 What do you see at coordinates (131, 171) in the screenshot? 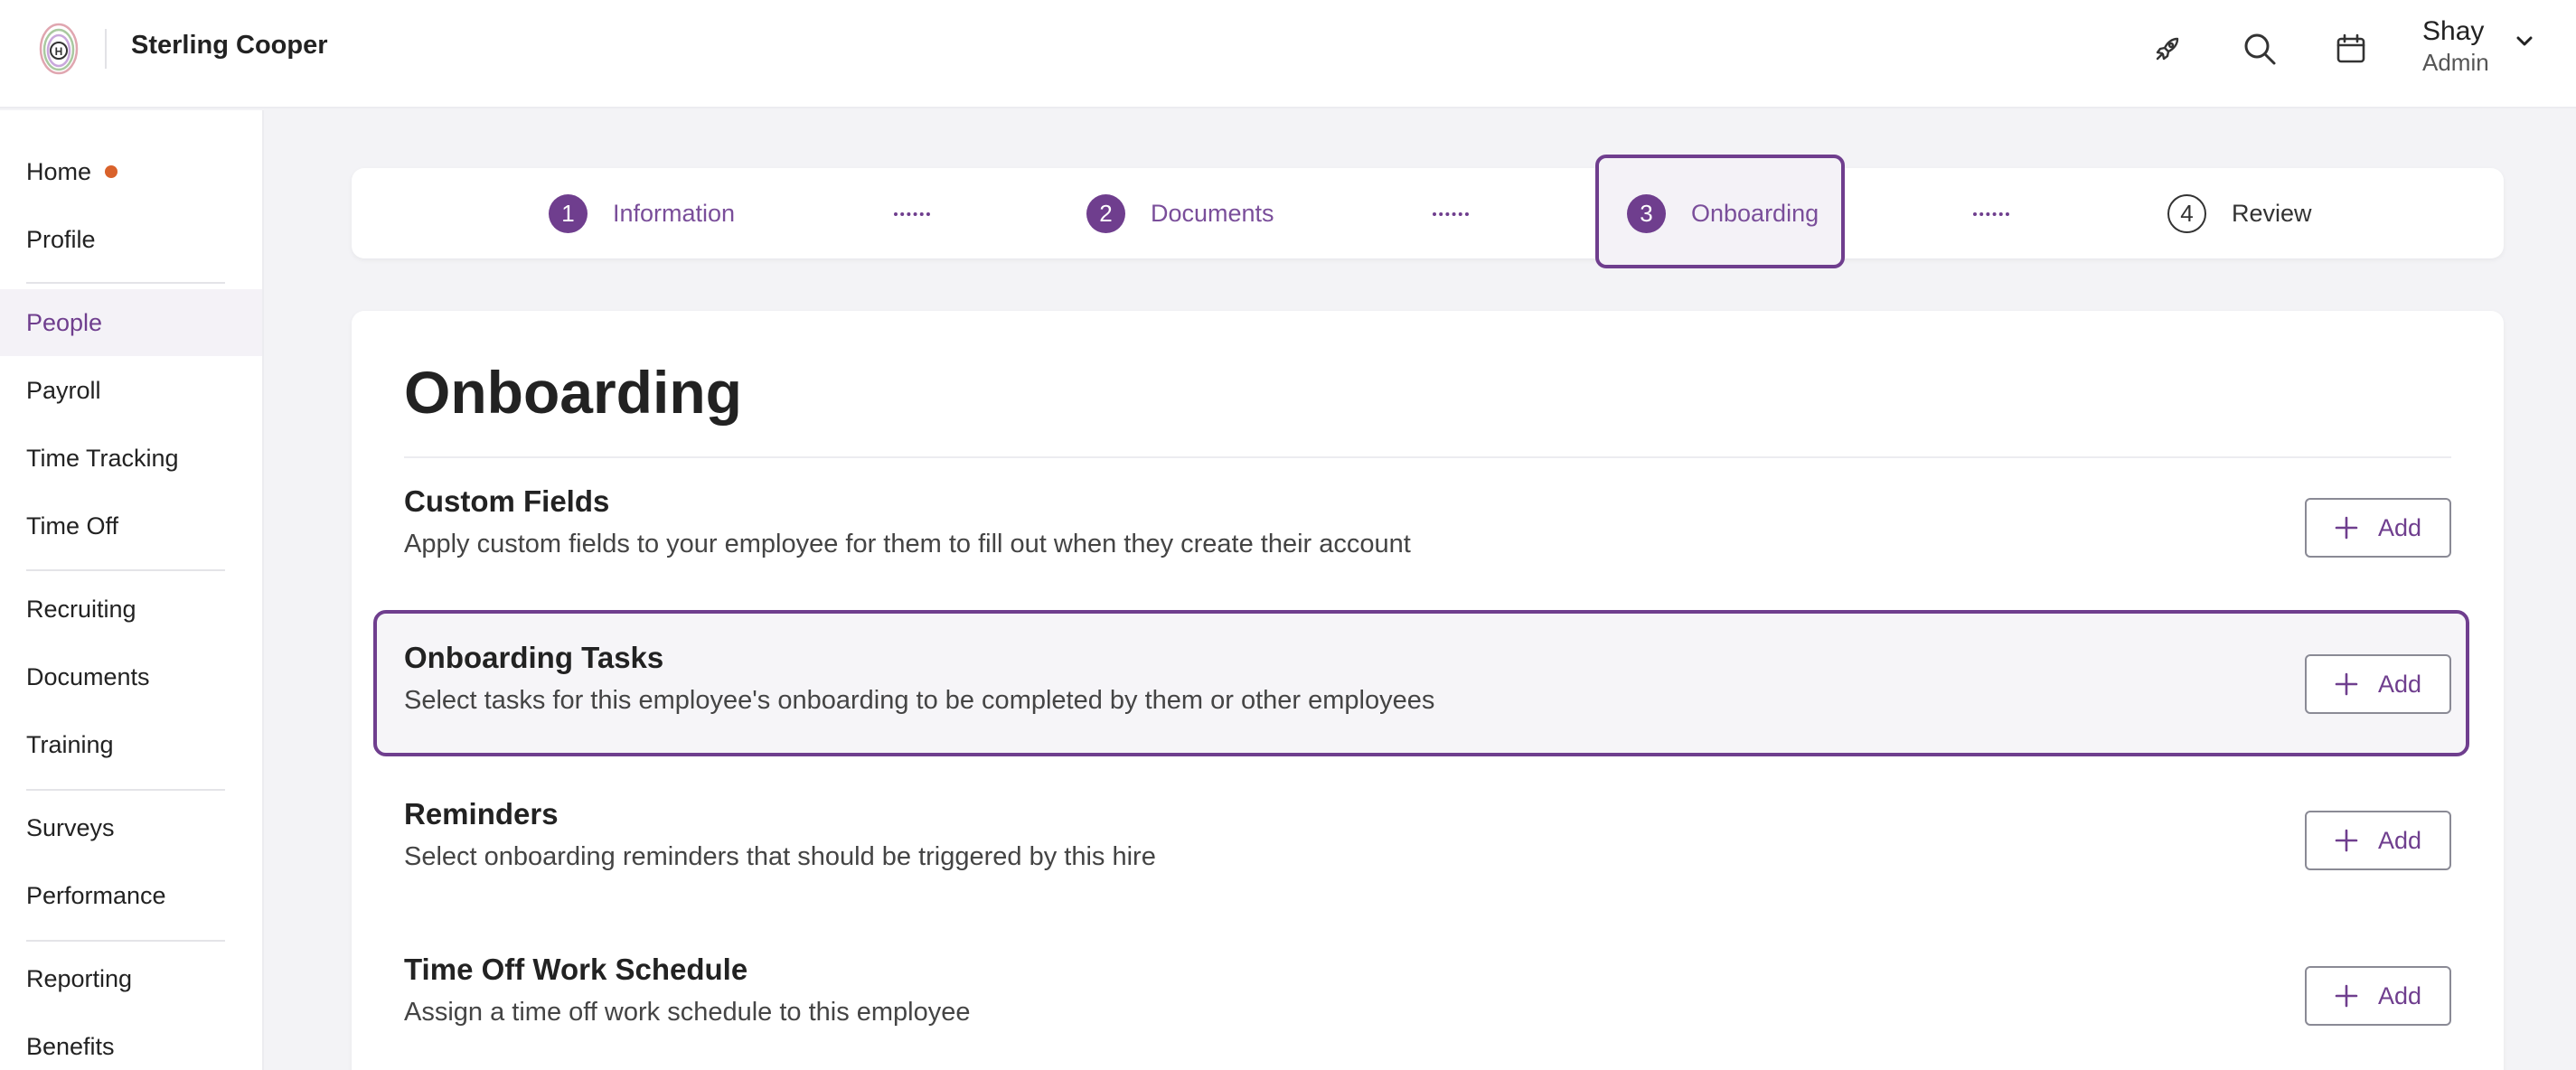
I see `sidebar-item-home: Home` at bounding box center [131, 171].